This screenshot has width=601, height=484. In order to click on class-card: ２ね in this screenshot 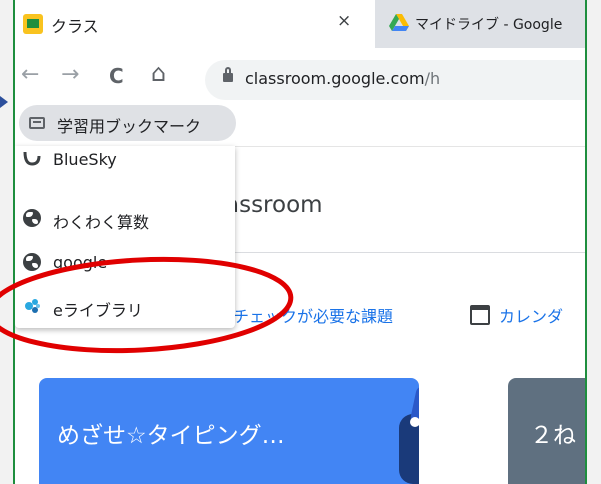, I will do `click(546, 431)`.